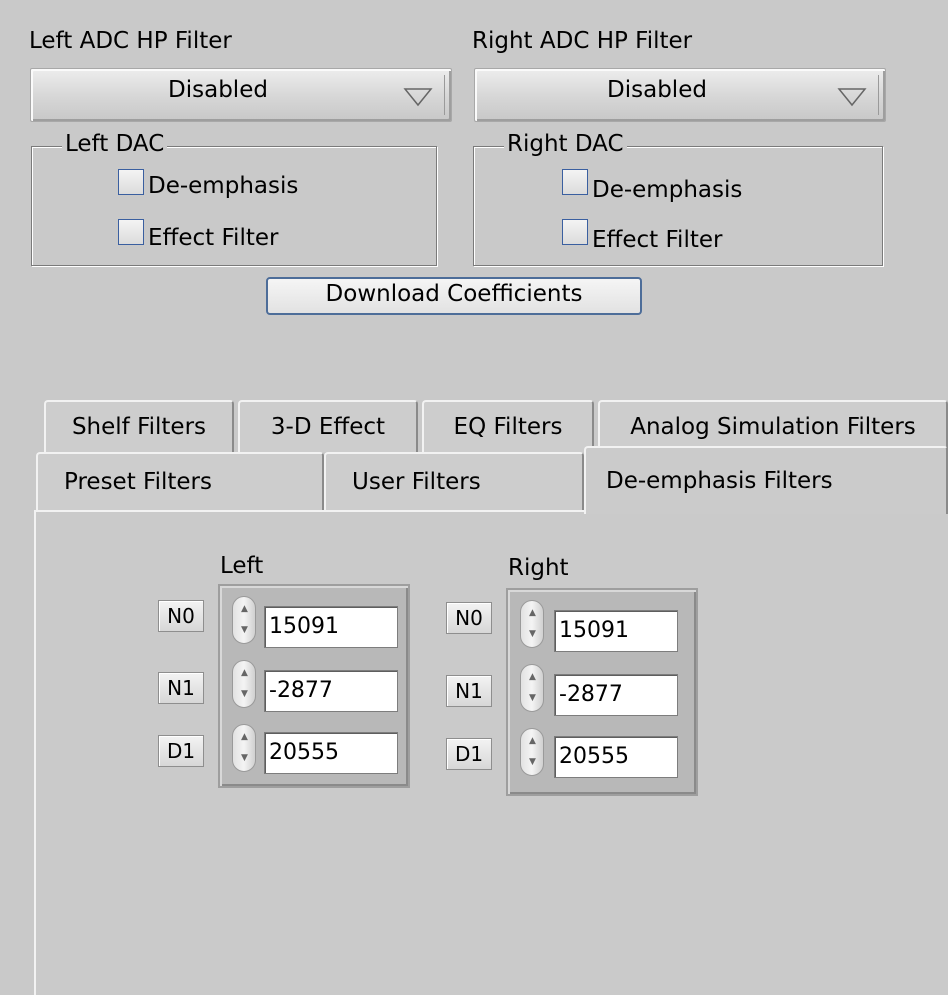 This screenshot has height=995, width=948. I want to click on left-d1-label: D1, so click(181, 751).